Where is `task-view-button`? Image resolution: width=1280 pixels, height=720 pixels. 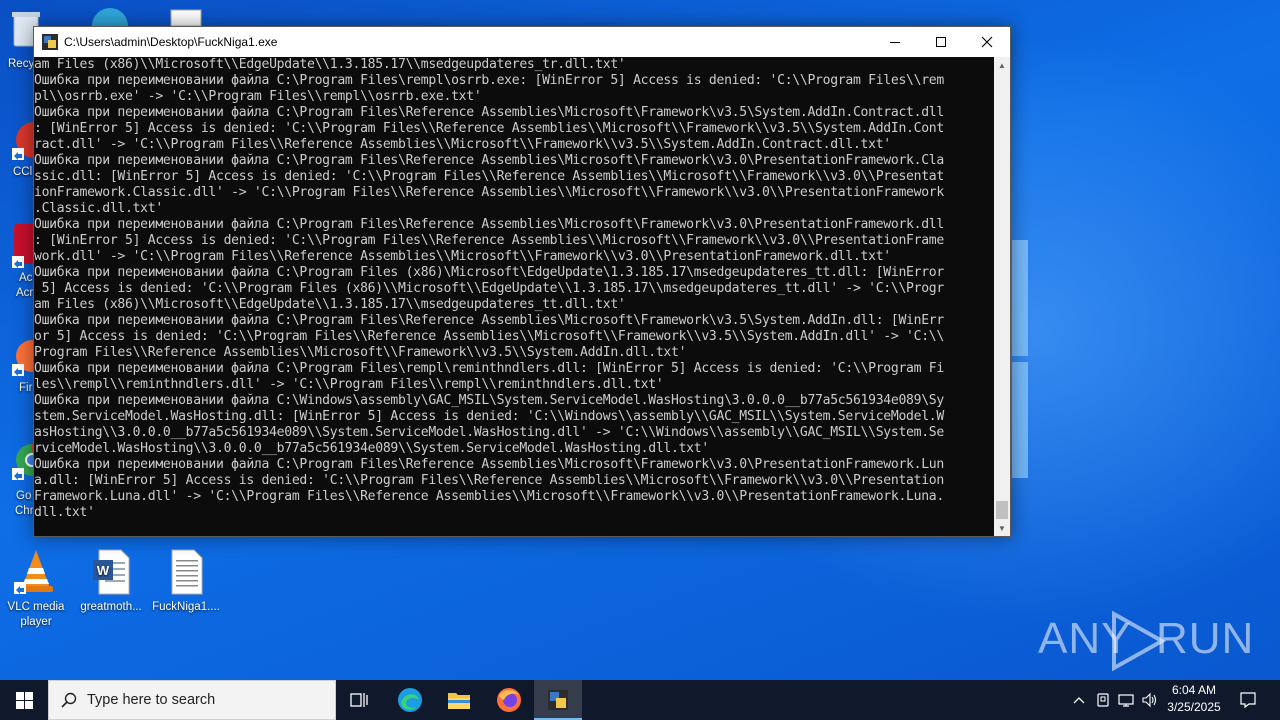
task-view-button is located at coordinates (360, 700).